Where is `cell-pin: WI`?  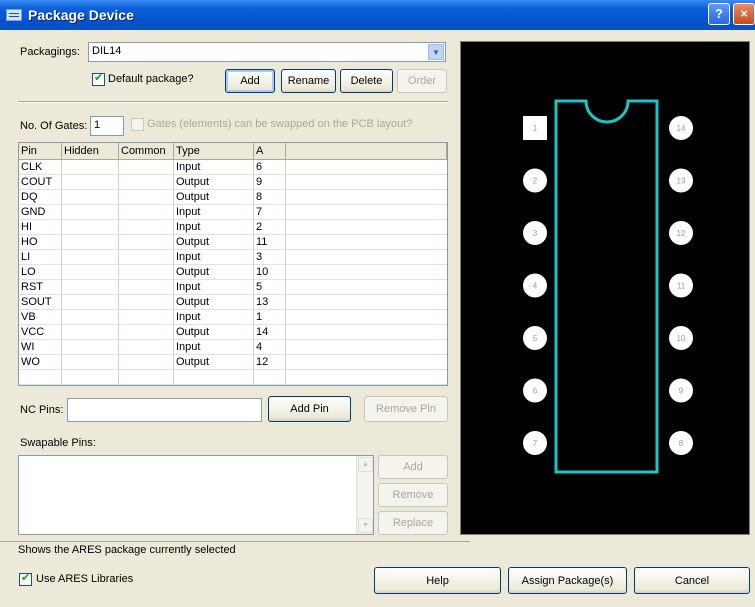
cell-pin: WI is located at coordinates (40, 347).